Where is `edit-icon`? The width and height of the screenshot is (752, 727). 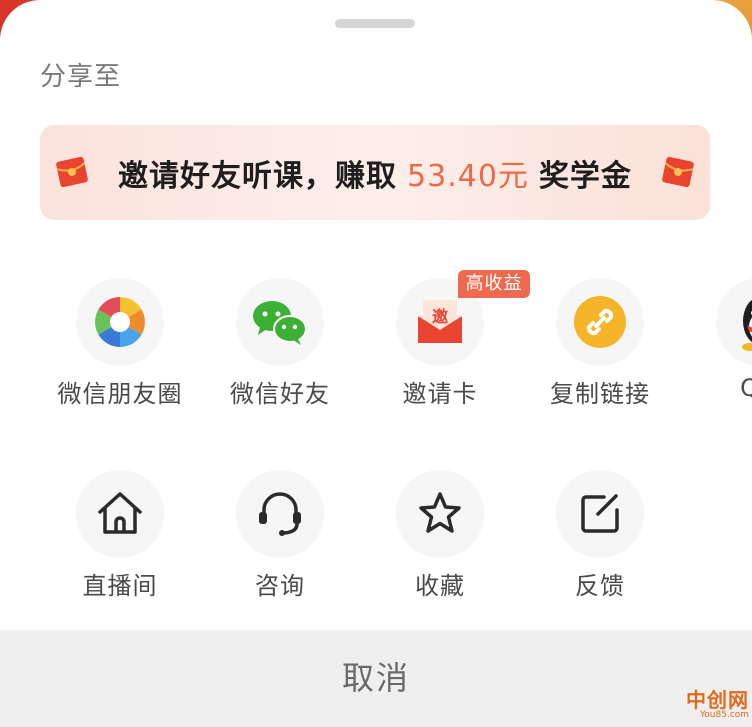 edit-icon is located at coordinates (600, 514).